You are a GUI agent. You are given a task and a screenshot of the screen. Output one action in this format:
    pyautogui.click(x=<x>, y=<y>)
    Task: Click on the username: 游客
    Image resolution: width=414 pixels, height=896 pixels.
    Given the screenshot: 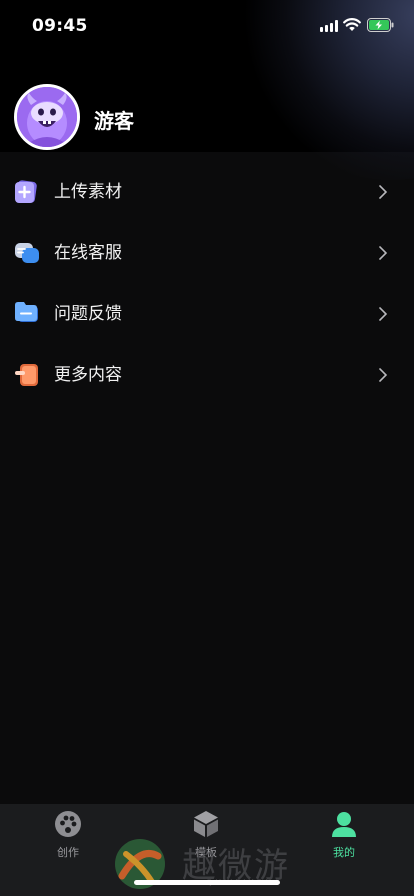 What is the action you would take?
    pyautogui.click(x=114, y=121)
    